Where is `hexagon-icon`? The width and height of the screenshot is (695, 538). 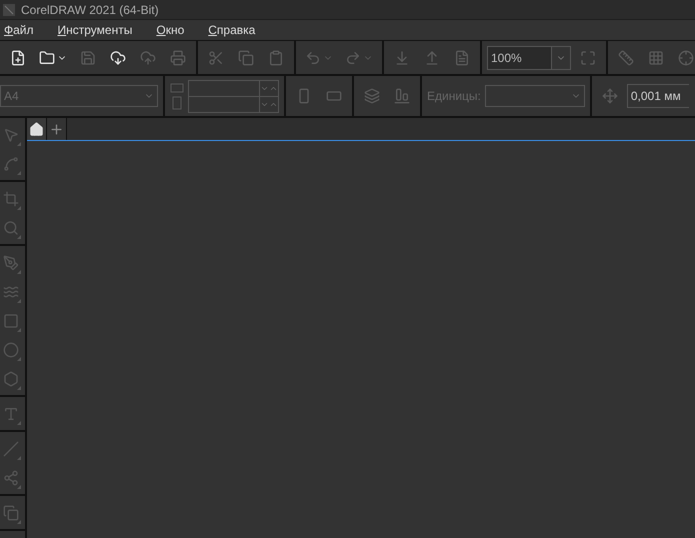
hexagon-icon is located at coordinates (11, 378).